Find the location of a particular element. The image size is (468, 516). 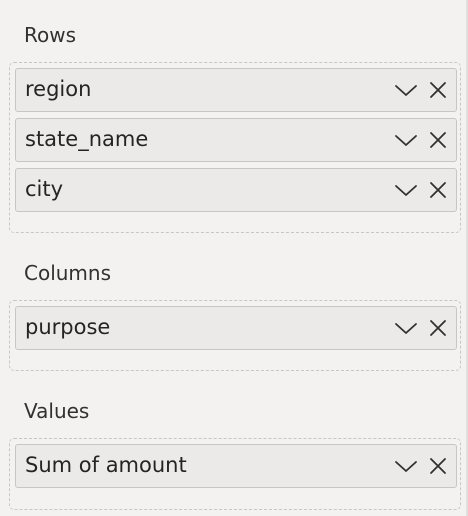

columns-field-purpose: purpose is located at coordinates (236, 328).